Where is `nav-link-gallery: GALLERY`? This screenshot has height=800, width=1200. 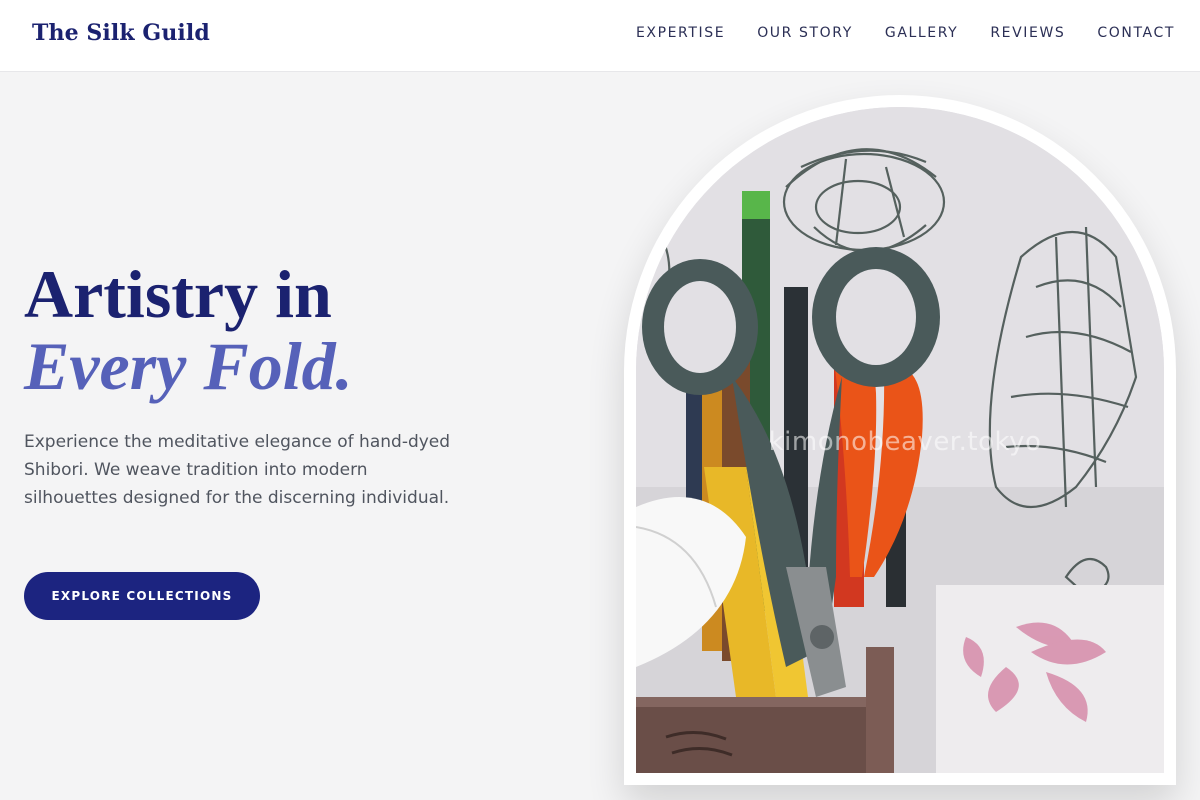
nav-link-gallery: GALLERY is located at coordinates (921, 33).